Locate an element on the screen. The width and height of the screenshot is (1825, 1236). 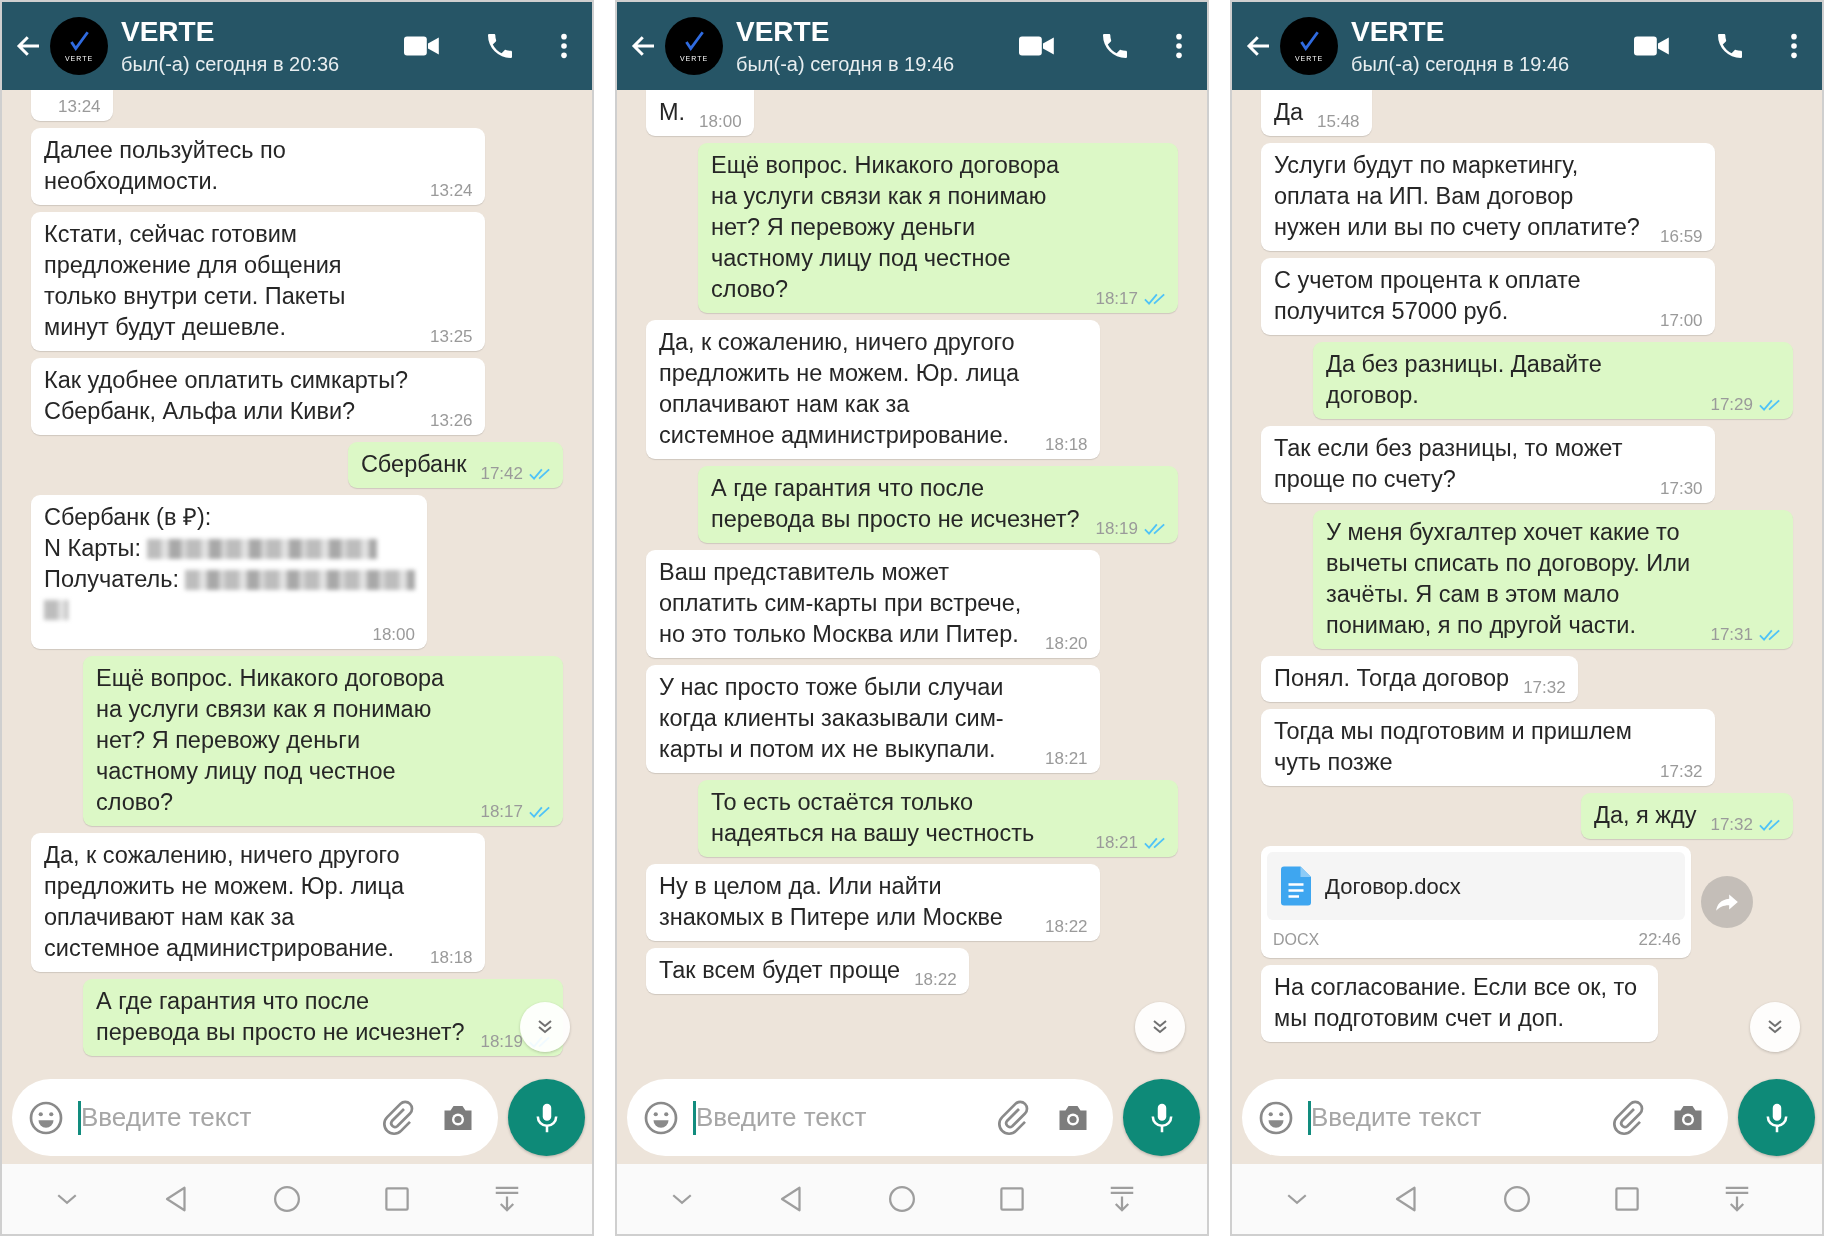
message-text: Получатель: is located at coordinates (111, 579).